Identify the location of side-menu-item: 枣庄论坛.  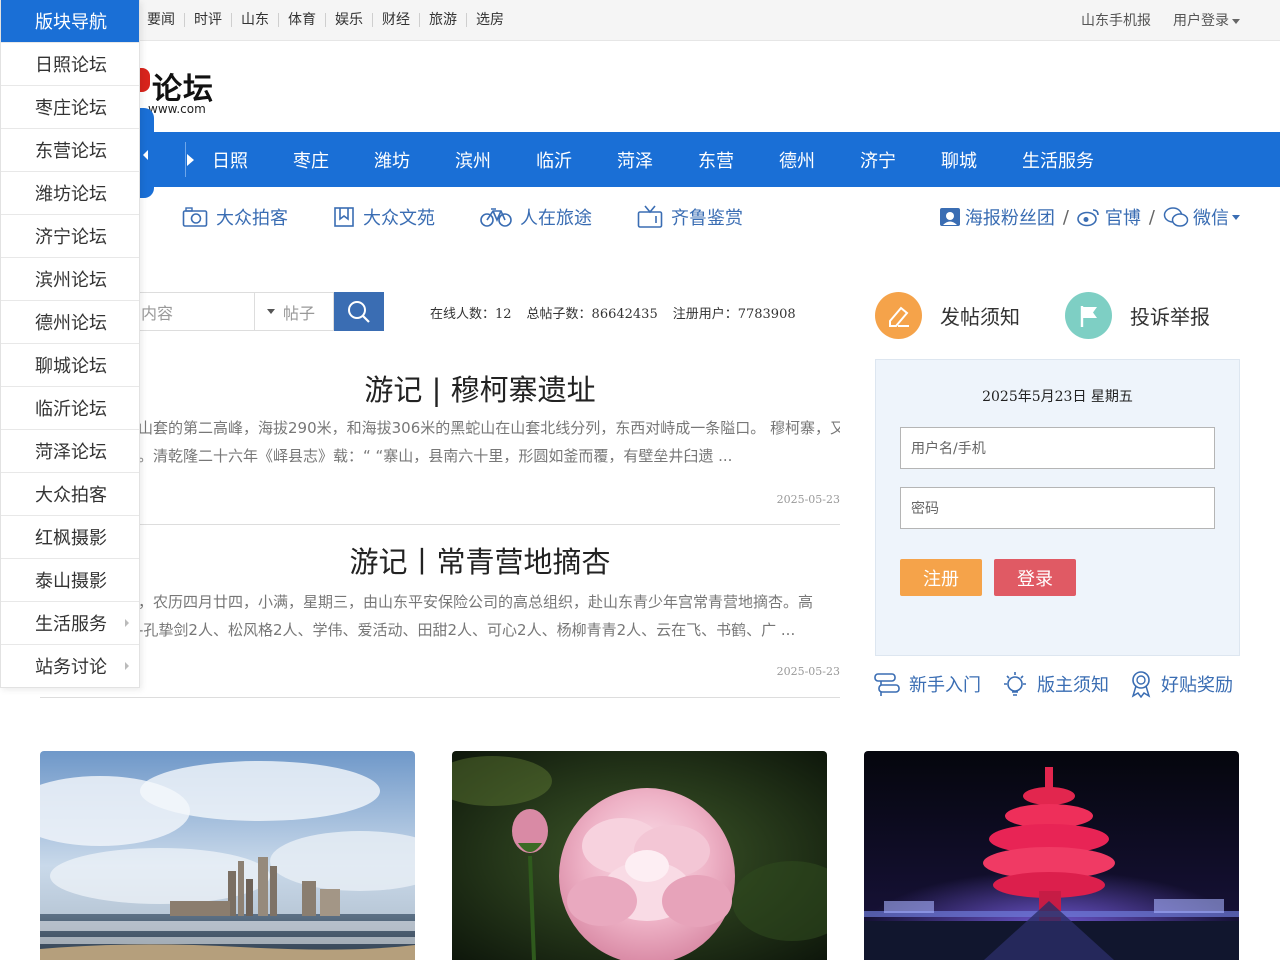
(70, 106).